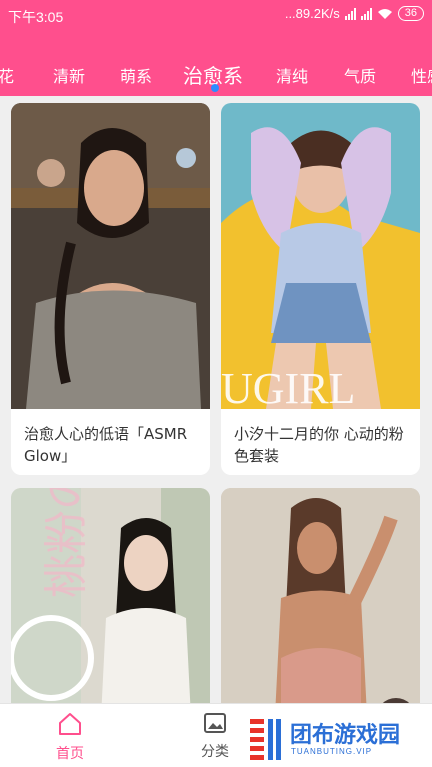  Describe the element at coordinates (70, 754) in the screenshot. I see `nav-home-label: 首页` at that location.